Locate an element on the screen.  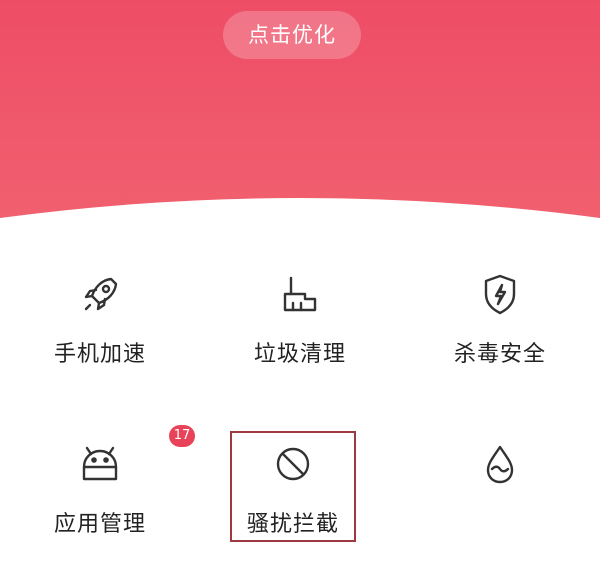
tool-water-drop is located at coordinates (500, 506).